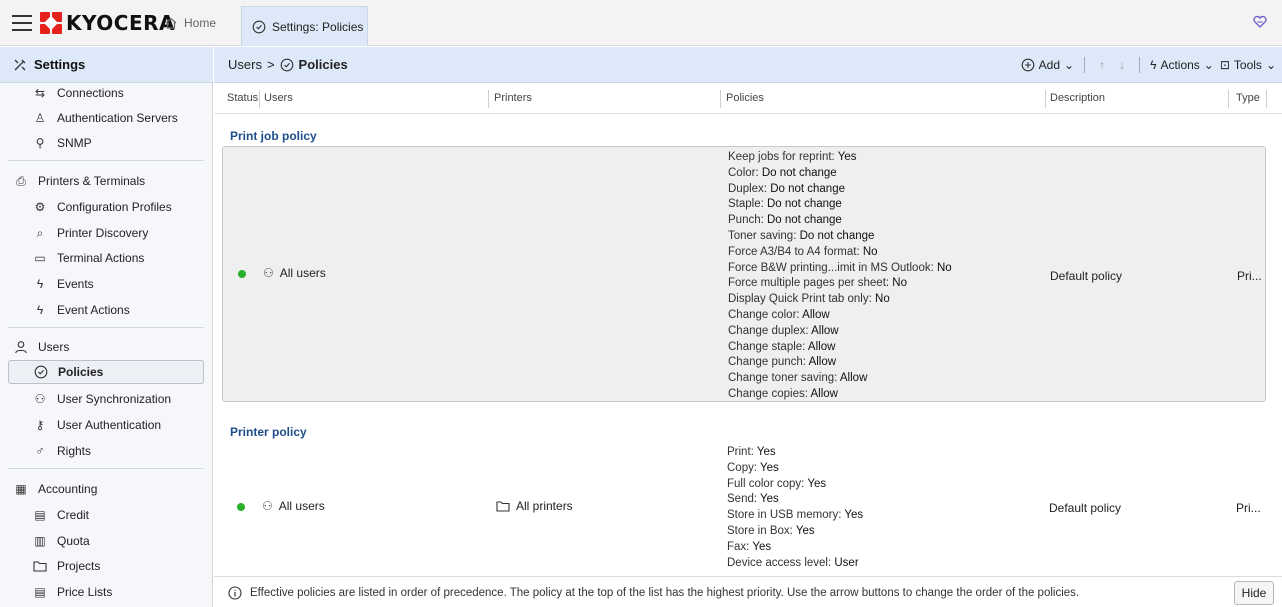  What do you see at coordinates (745, 172) in the screenshot?
I see `policy-key: Color:` at bounding box center [745, 172].